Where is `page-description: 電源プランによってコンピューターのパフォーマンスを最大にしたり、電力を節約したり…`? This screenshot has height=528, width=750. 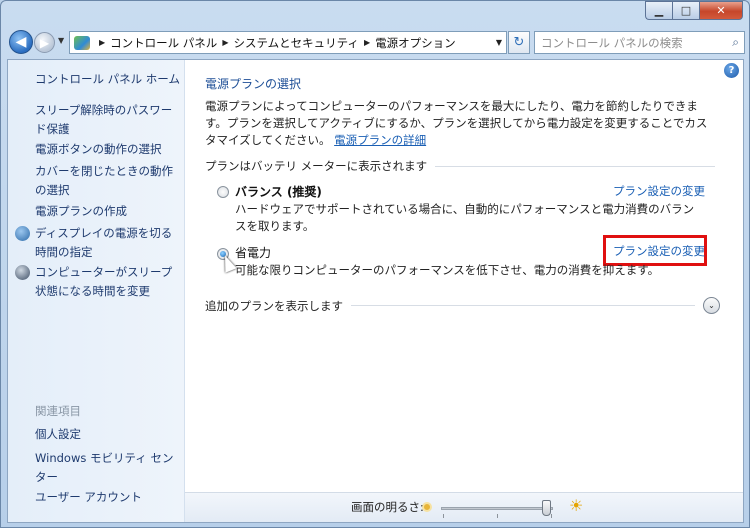
page-description: 電源プランによってコンピューターのパフォーマンスを最大にしたり、電力を節約したり… is located at coordinates (460, 123).